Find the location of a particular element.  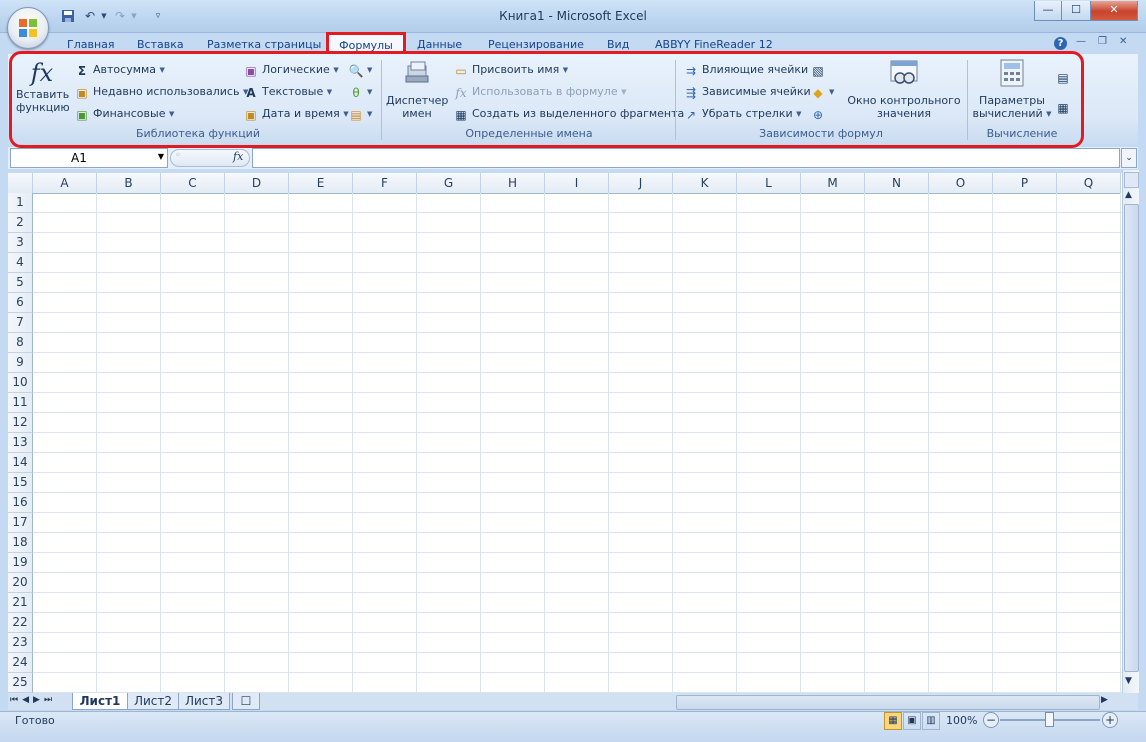

row-header: 25 is located at coordinates (20, 683).